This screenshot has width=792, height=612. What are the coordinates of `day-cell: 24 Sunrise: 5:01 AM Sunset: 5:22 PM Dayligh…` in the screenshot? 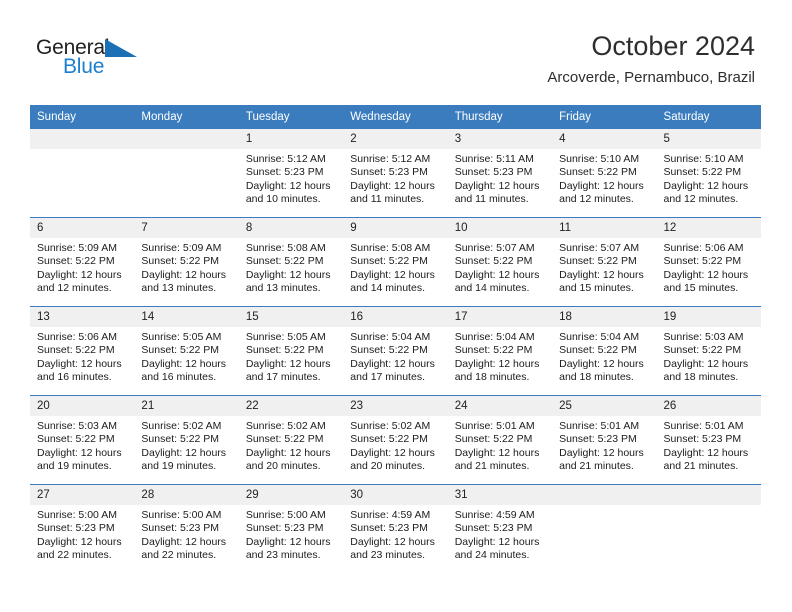 It's located at (500, 440).